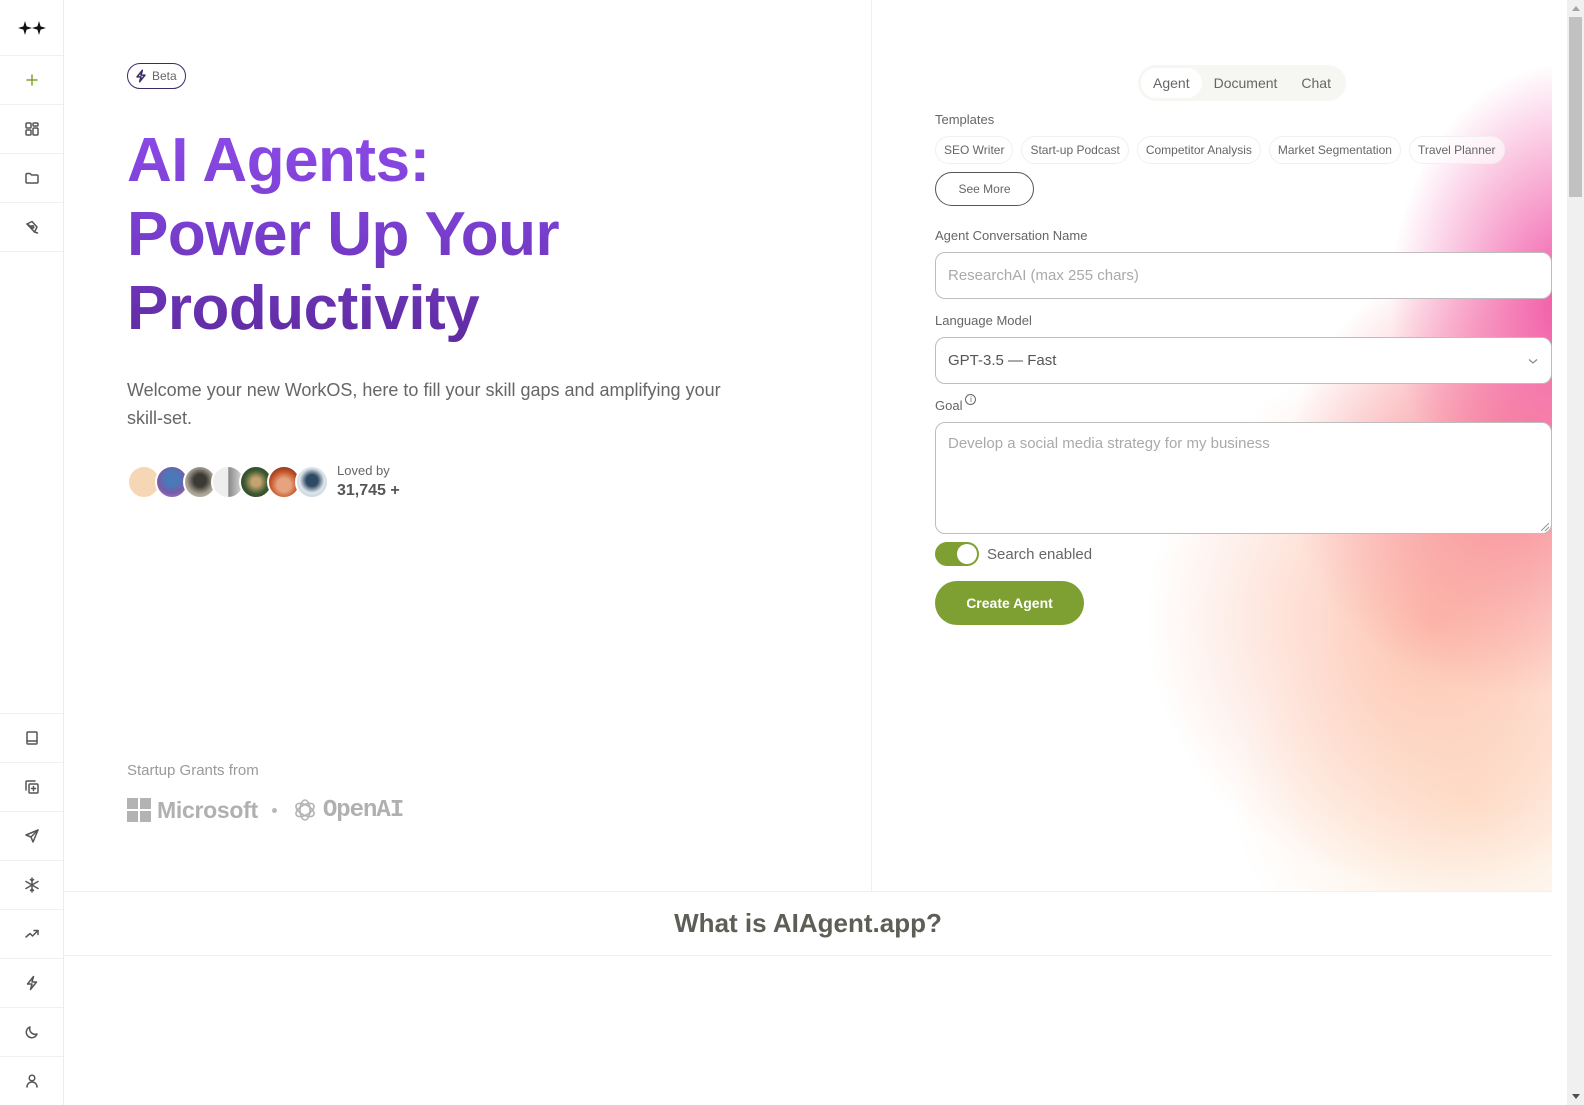 The width and height of the screenshot is (1584, 1105). I want to click on what-is-title: What is AIAgent.app?, so click(808, 923).